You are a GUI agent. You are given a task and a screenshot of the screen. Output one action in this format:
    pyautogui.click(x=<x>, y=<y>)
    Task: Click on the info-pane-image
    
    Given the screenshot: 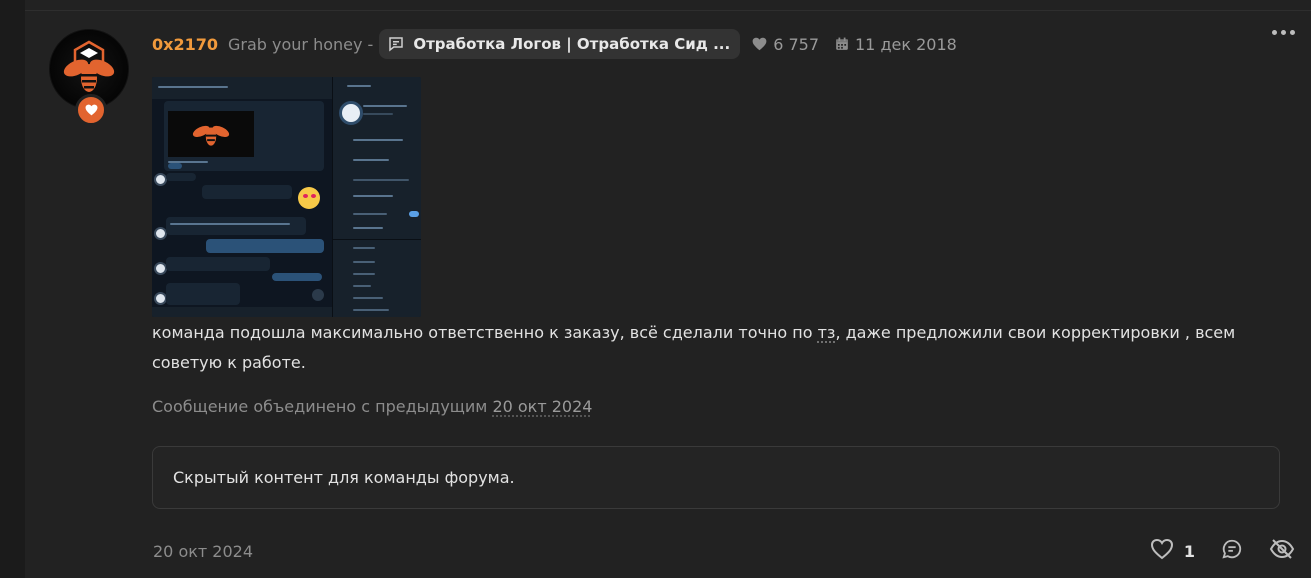 What is the action you would take?
    pyautogui.click(x=376, y=197)
    